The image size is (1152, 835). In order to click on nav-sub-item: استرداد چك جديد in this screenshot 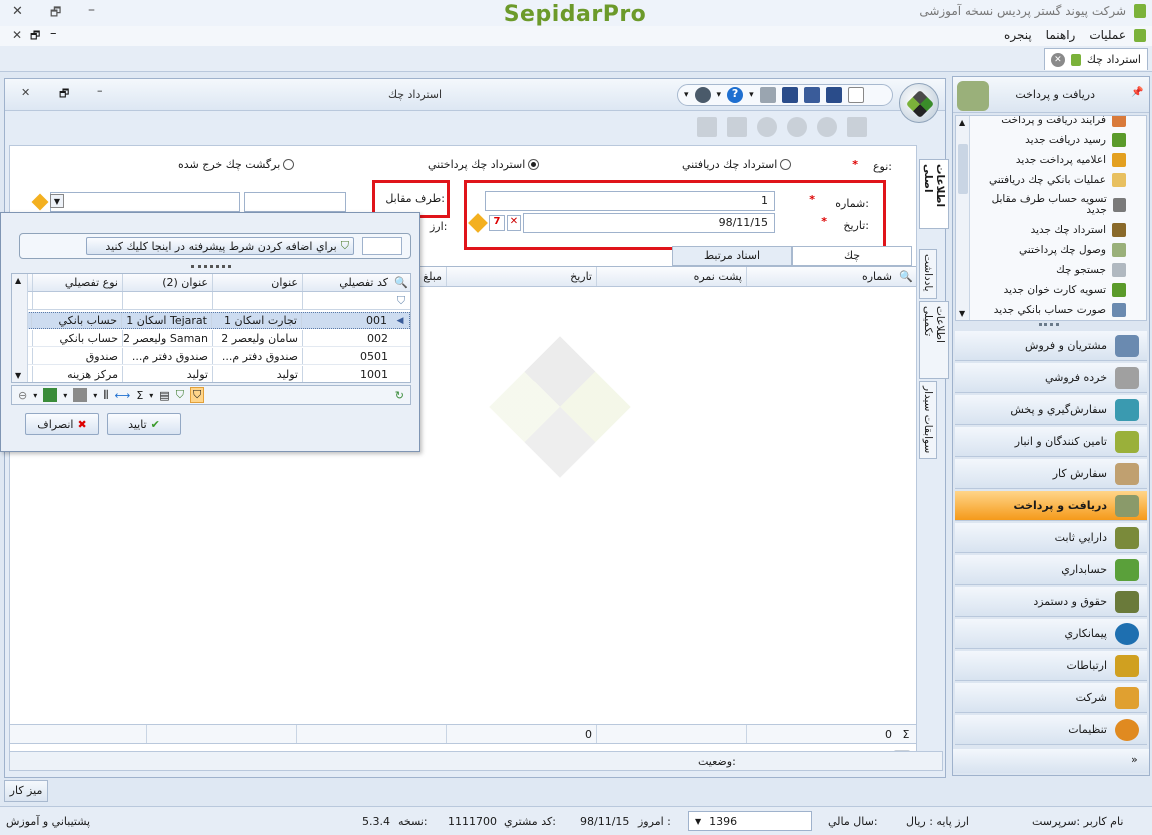, I will do `click(1078, 230)`.